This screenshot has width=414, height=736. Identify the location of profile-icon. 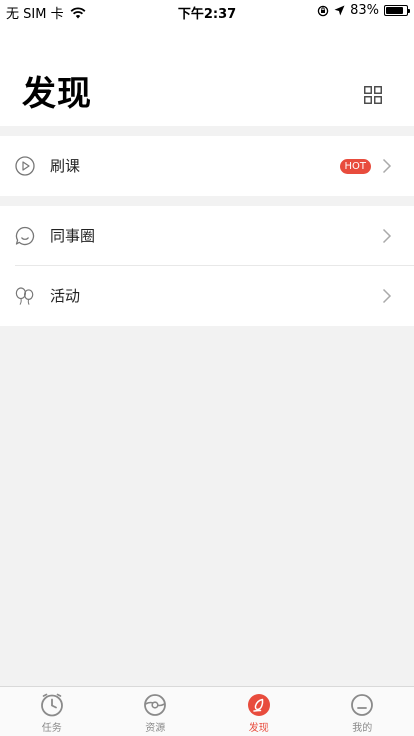
(362, 705).